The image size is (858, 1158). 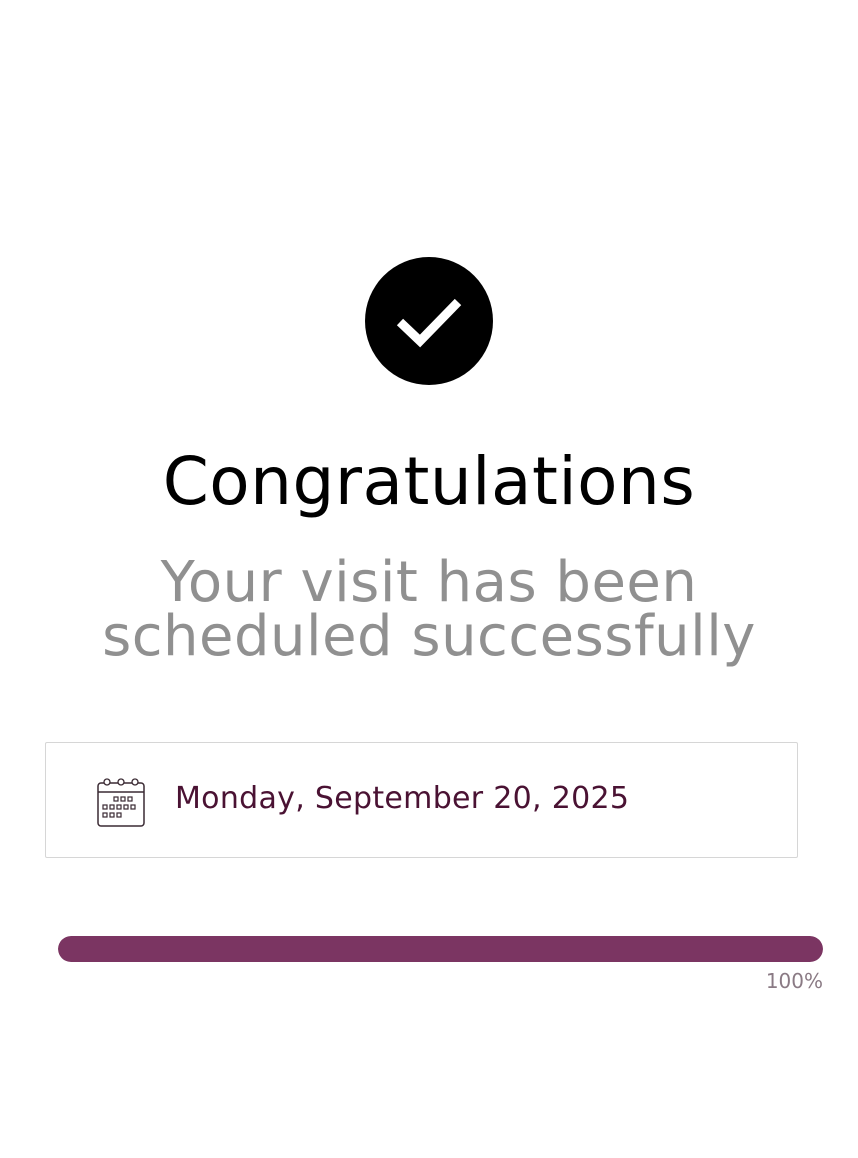 What do you see at coordinates (794, 981) in the screenshot?
I see `progress-percent-label: 100%` at bounding box center [794, 981].